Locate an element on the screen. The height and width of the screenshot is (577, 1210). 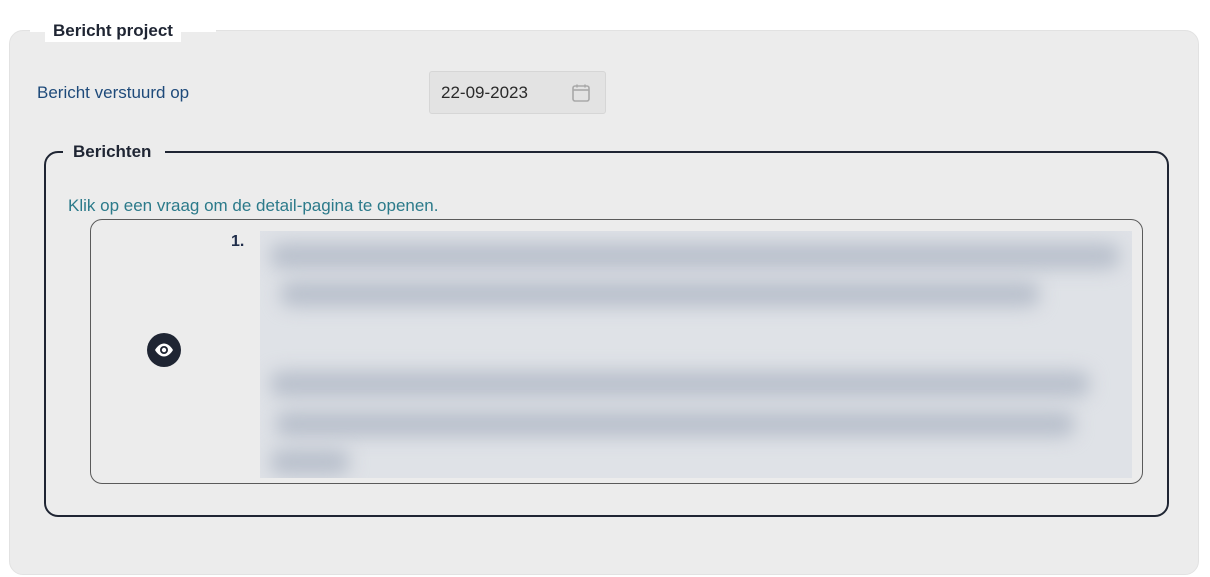
message-number: 1. is located at coordinates (238, 241).